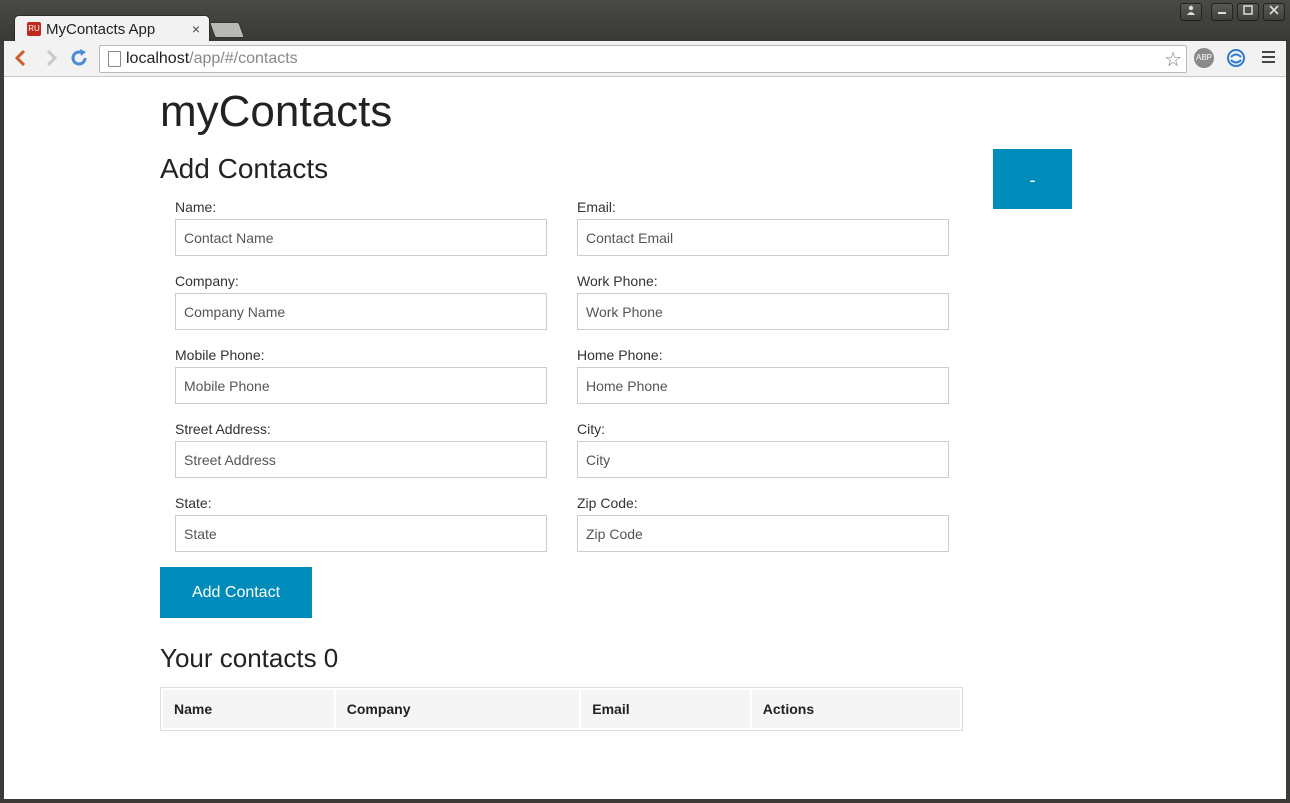 This screenshot has width=1290, height=803. I want to click on contacts-count-title: Your contacts 0, so click(249, 658).